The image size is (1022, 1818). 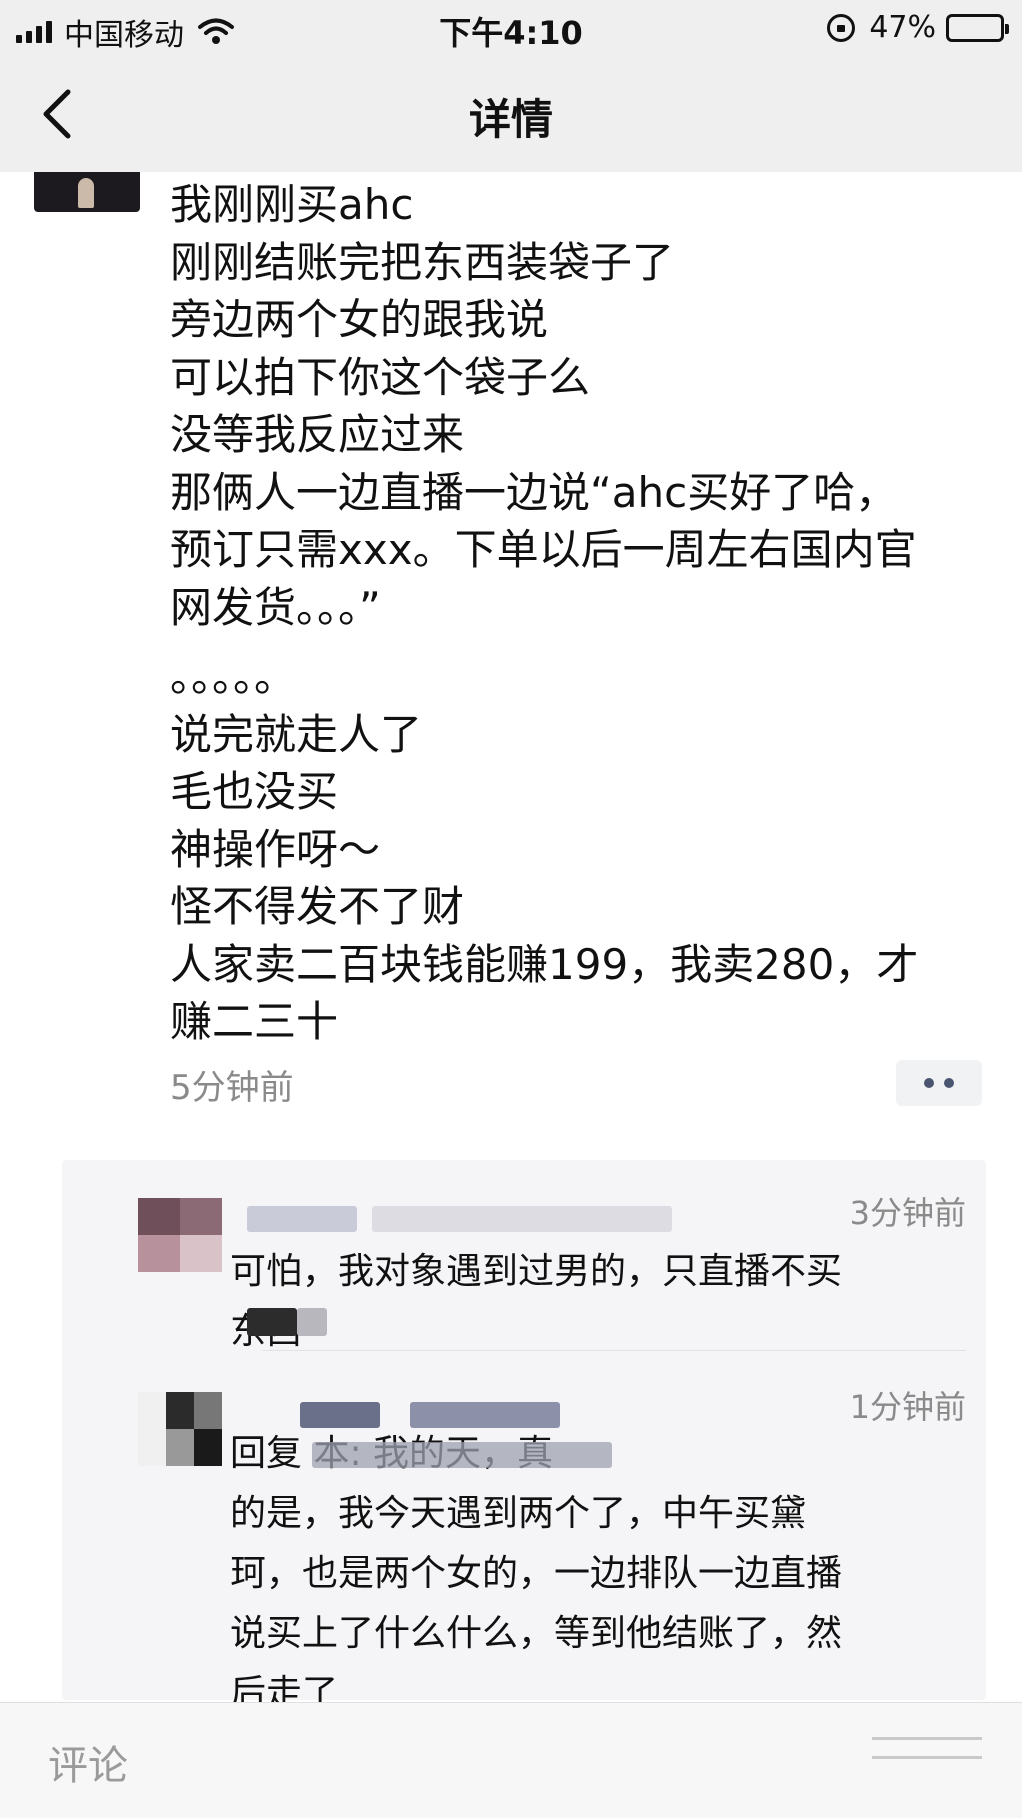 I want to click on comment-input: 评论, so click(x=88, y=1762).